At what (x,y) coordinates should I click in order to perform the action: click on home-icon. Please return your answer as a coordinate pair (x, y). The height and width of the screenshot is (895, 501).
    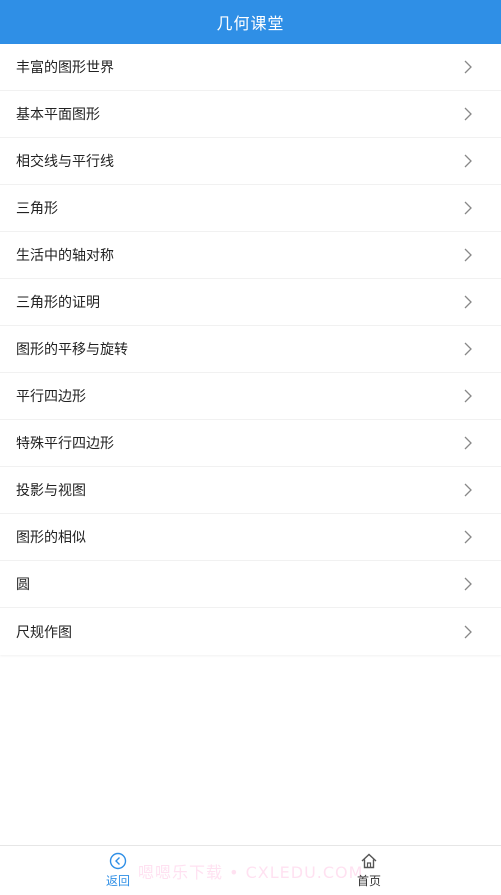
    Looking at the image, I should click on (369, 861).